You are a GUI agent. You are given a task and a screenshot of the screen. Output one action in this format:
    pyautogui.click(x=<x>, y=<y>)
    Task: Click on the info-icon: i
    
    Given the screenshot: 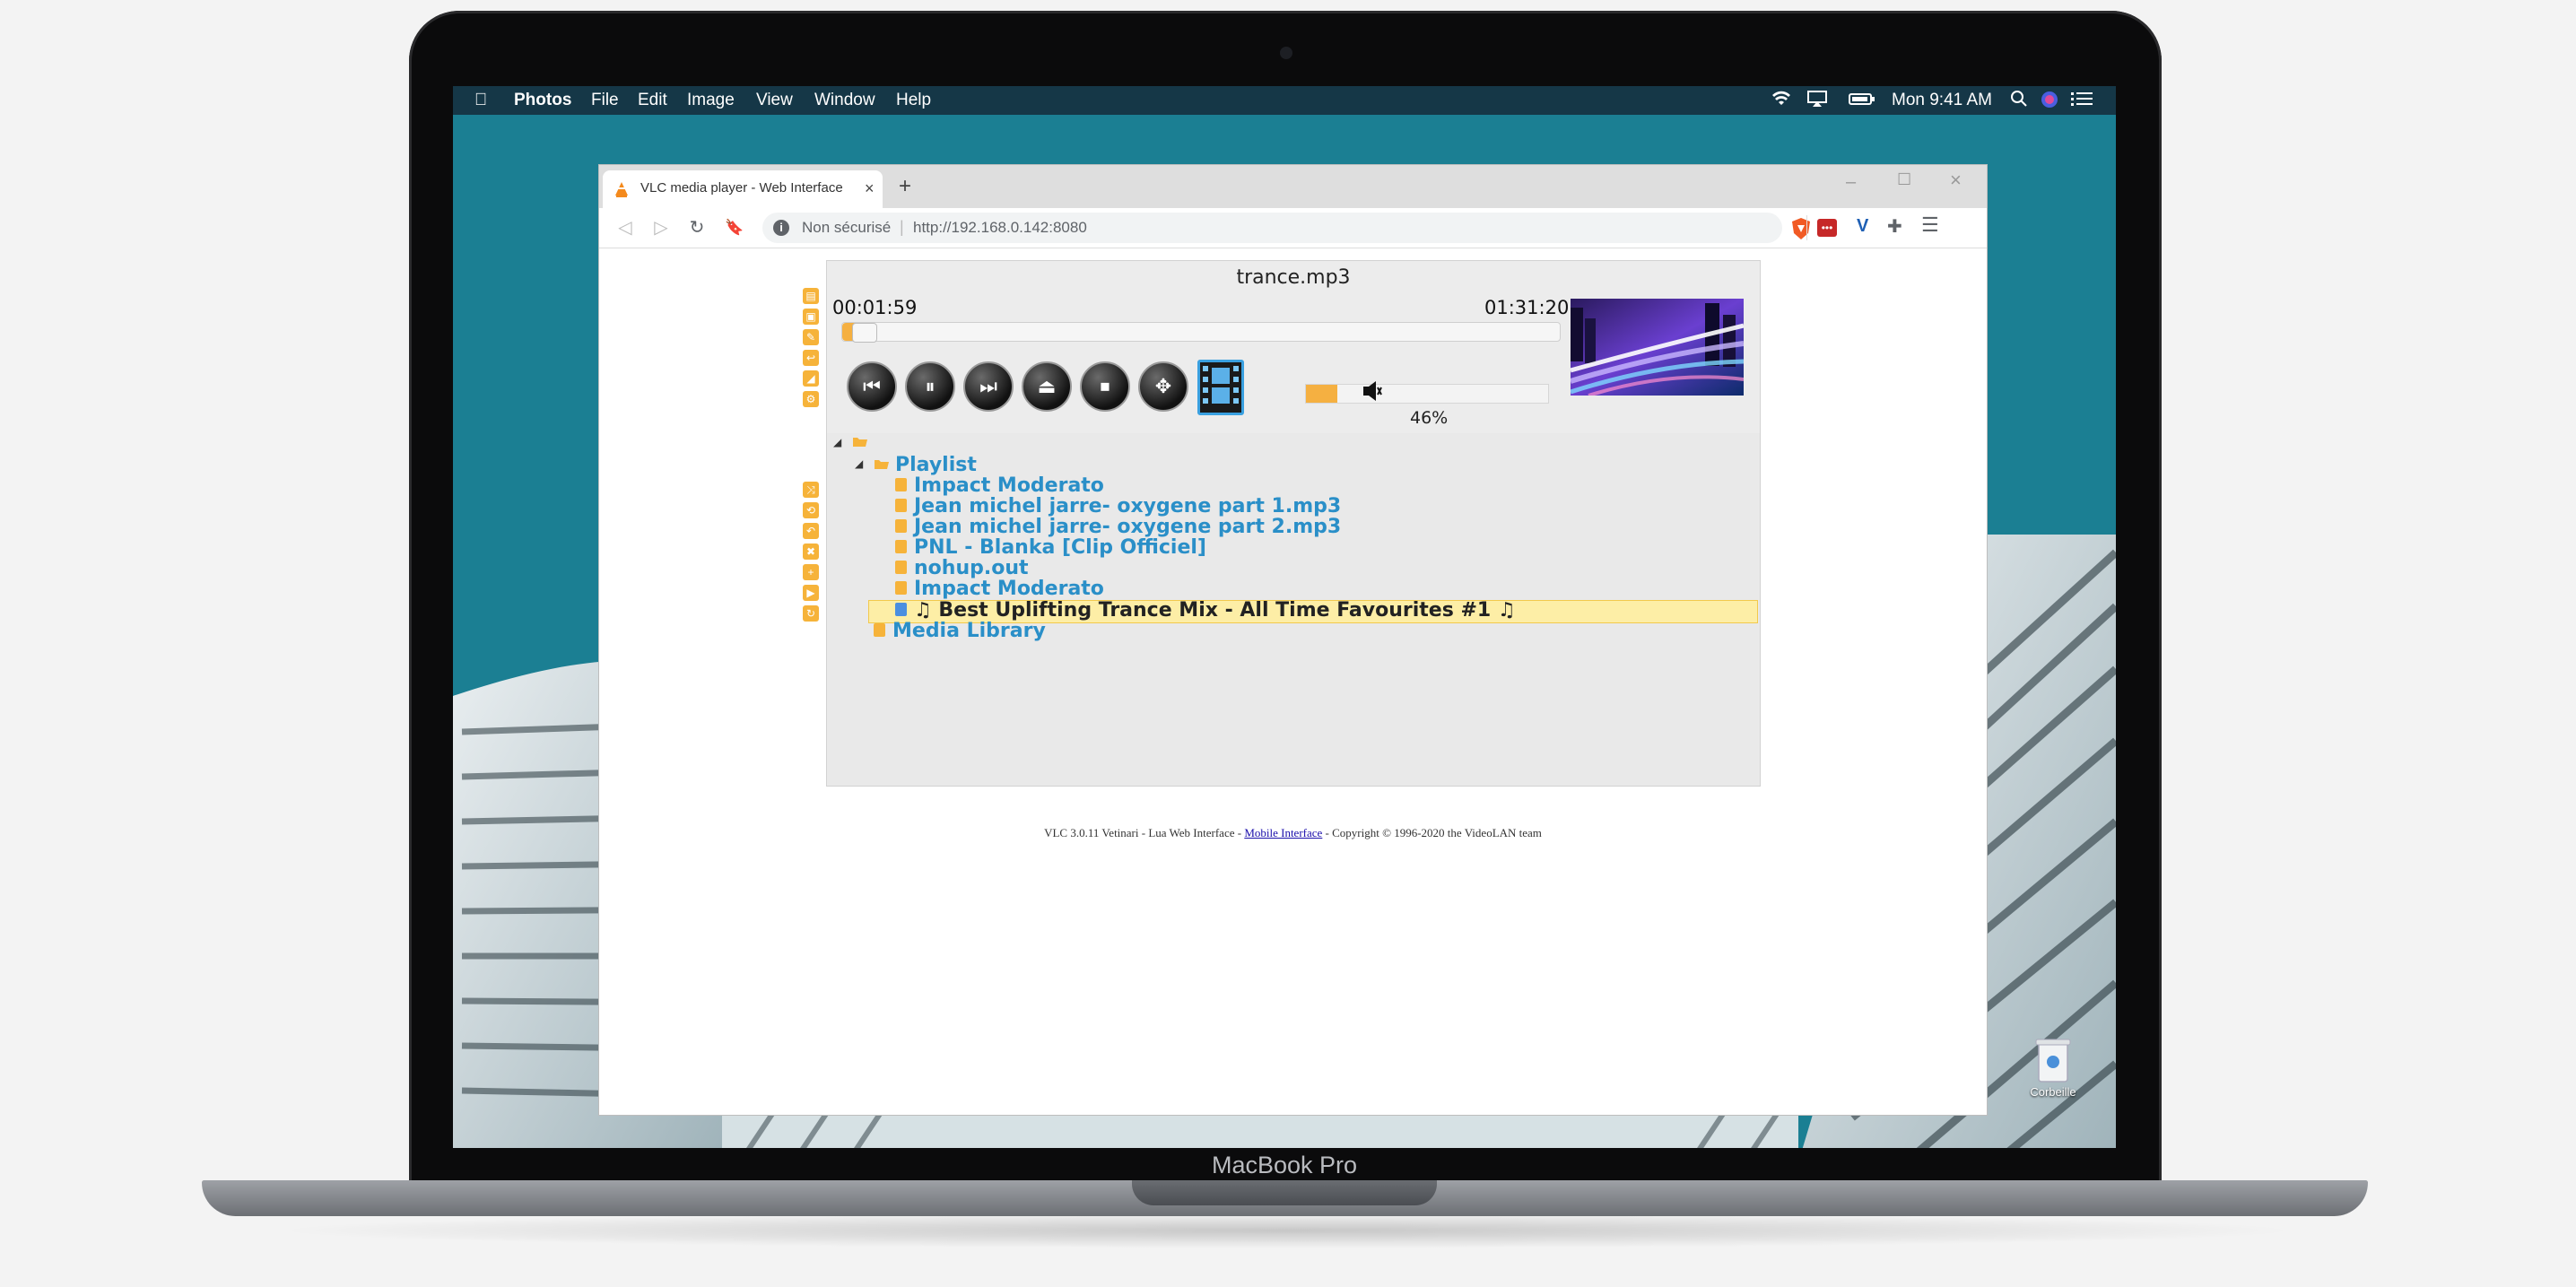 What is the action you would take?
    pyautogui.click(x=781, y=228)
    